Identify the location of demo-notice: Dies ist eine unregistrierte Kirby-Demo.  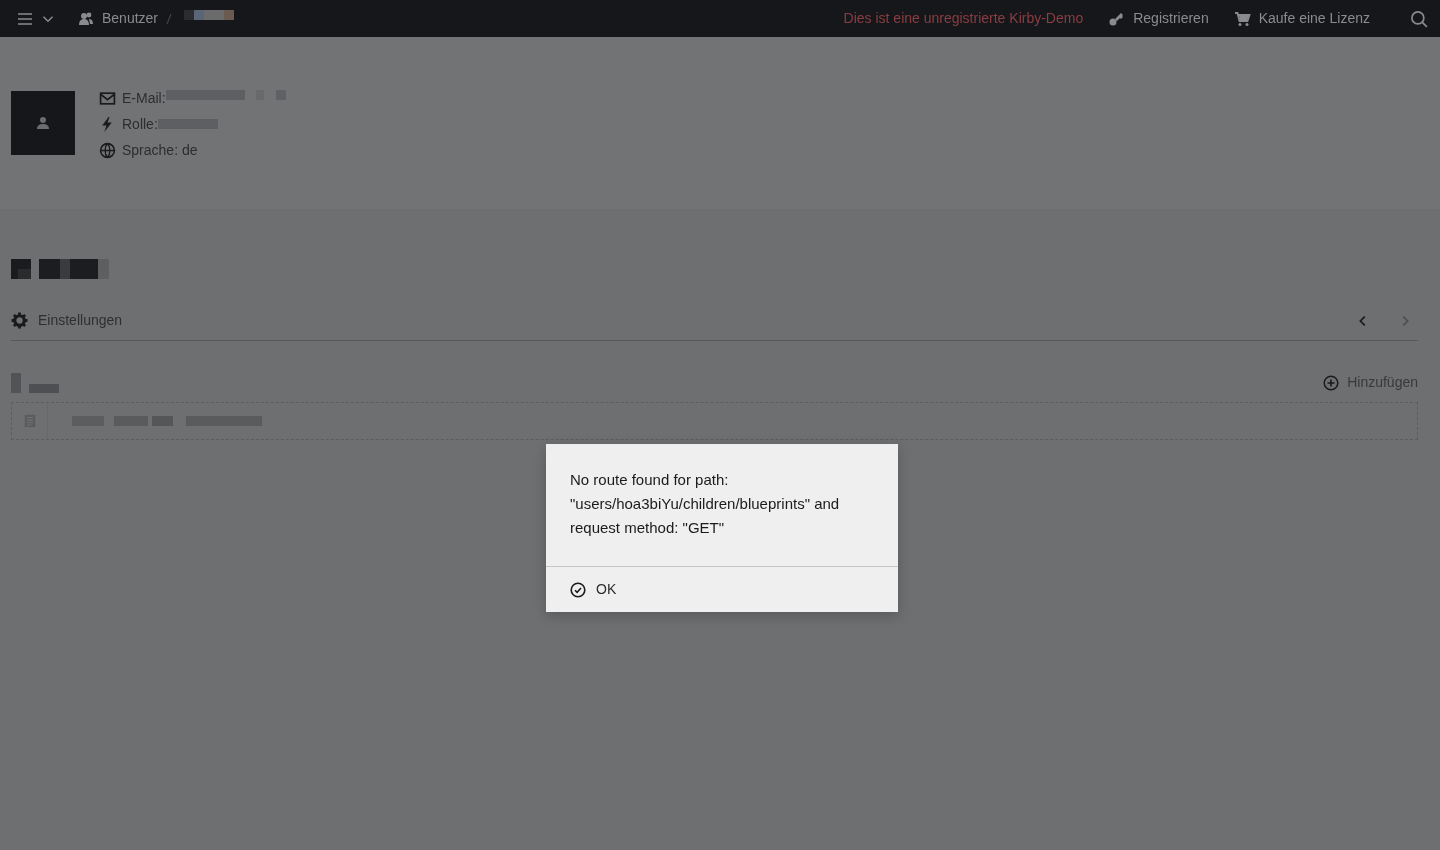
(963, 18).